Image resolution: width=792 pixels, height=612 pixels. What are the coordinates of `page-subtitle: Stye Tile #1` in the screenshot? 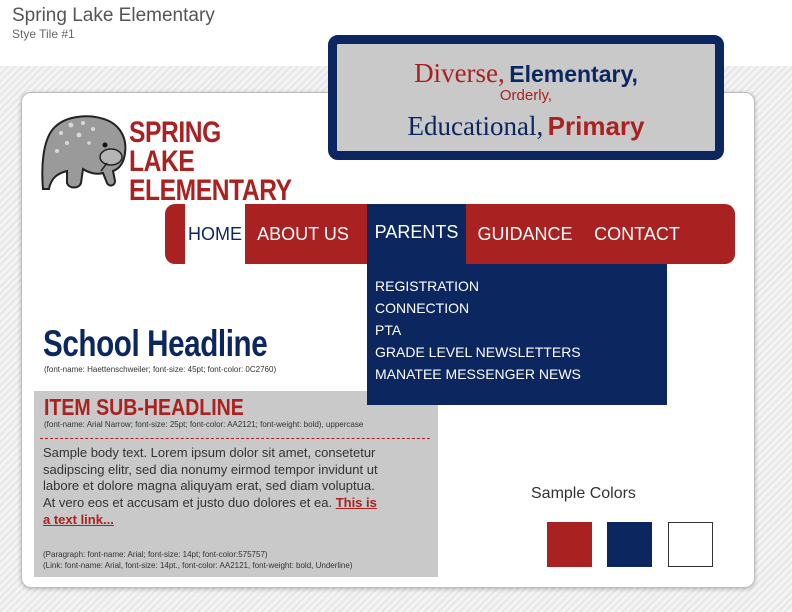 It's located at (43, 34).